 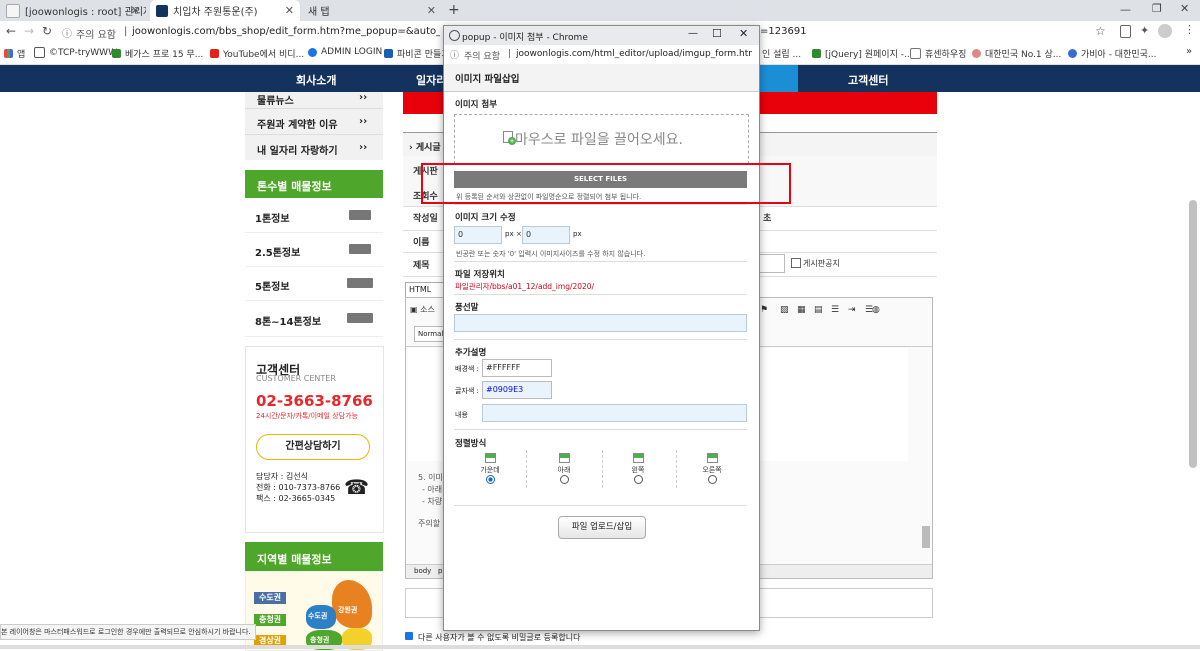 What do you see at coordinates (1125, 31) in the screenshot?
I see `extension-icon` at bounding box center [1125, 31].